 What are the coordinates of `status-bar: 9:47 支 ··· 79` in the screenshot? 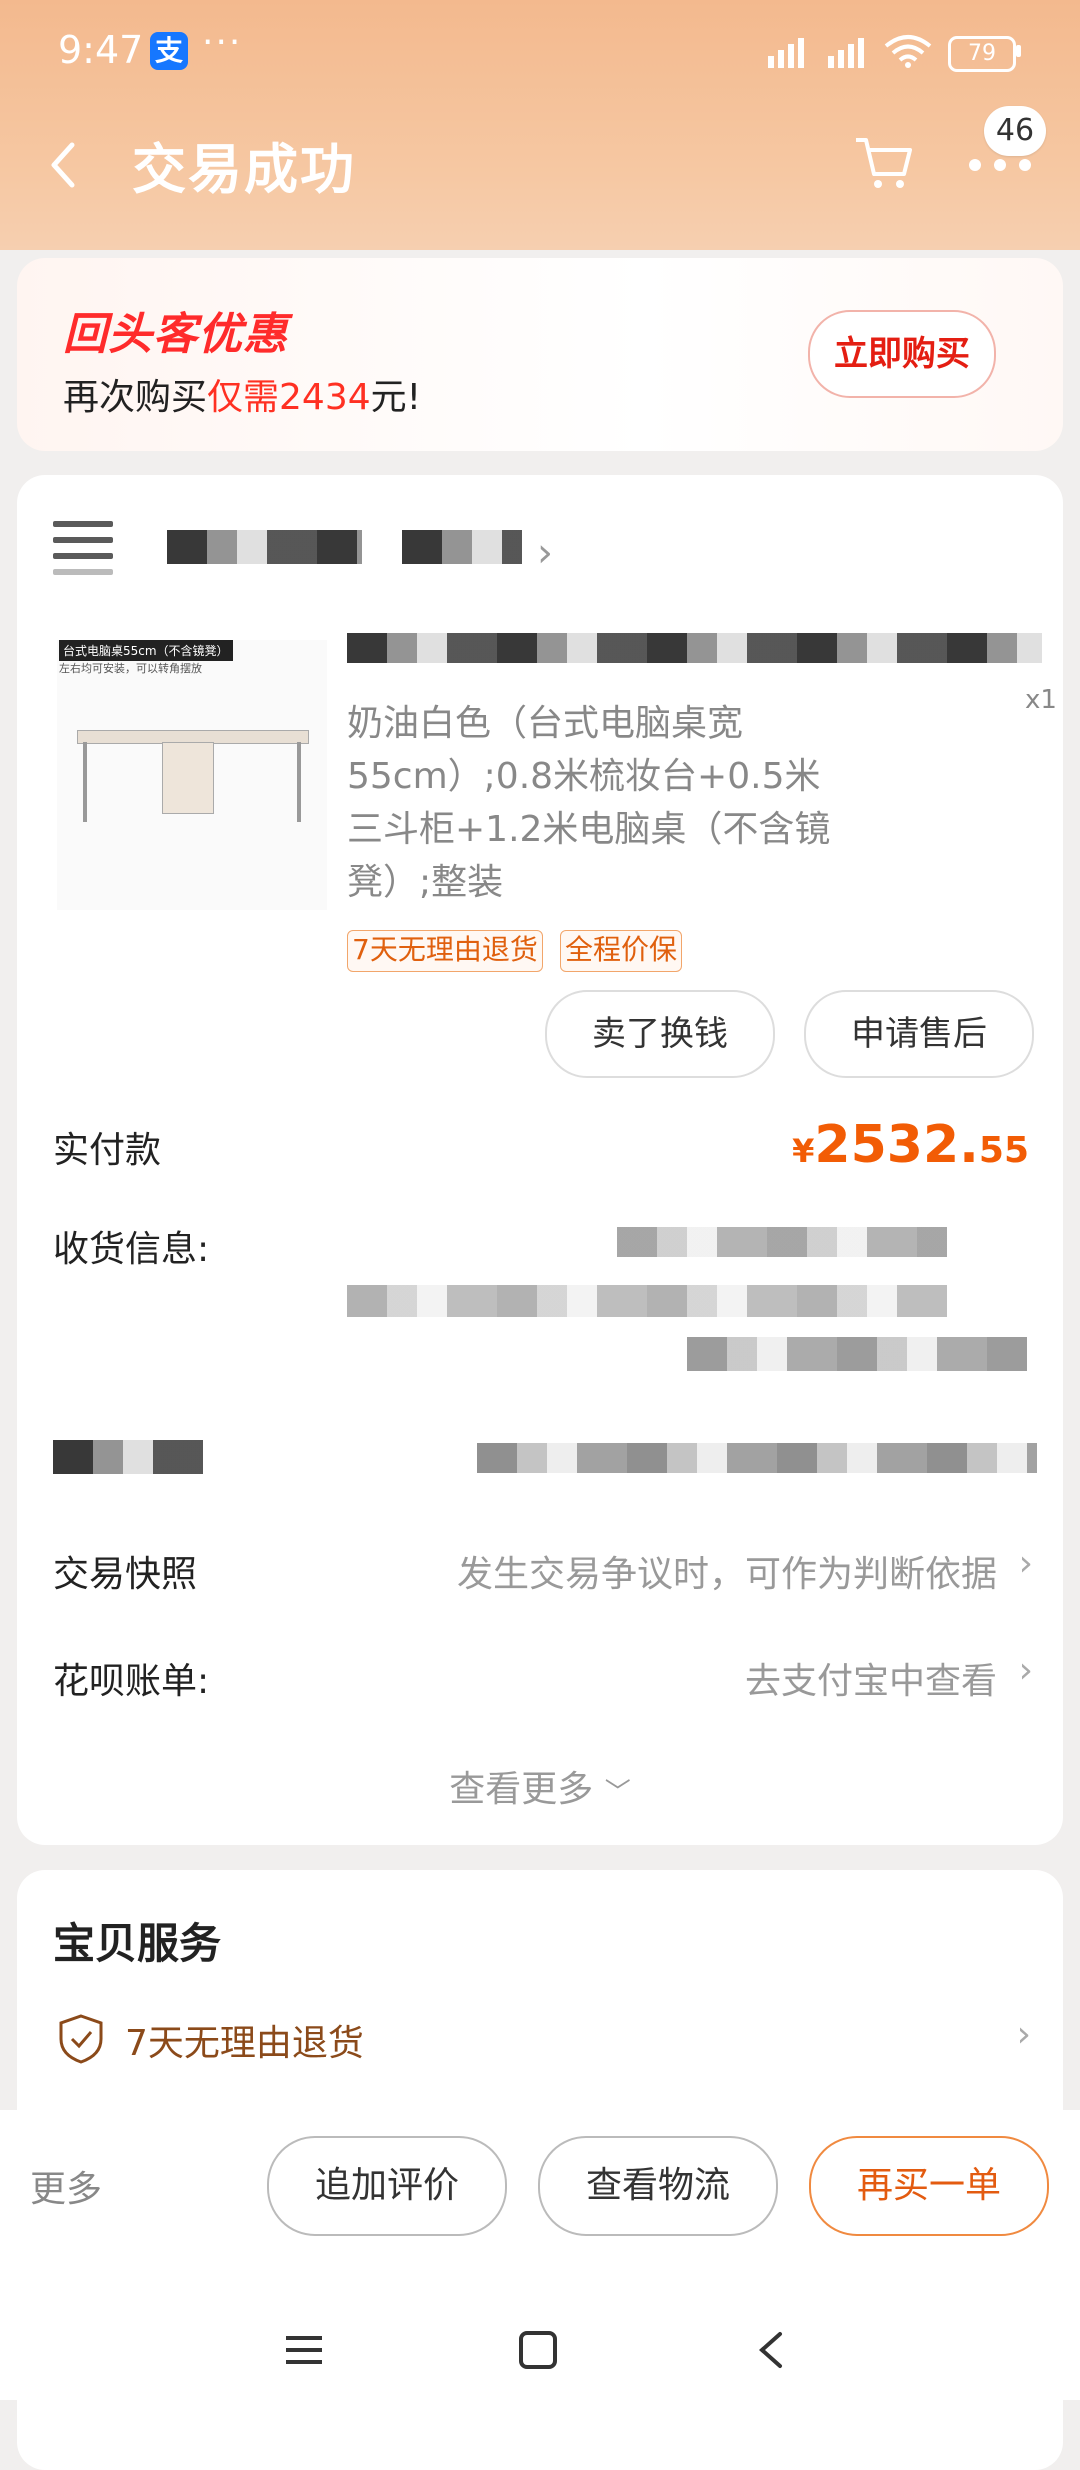 It's located at (540, 50).